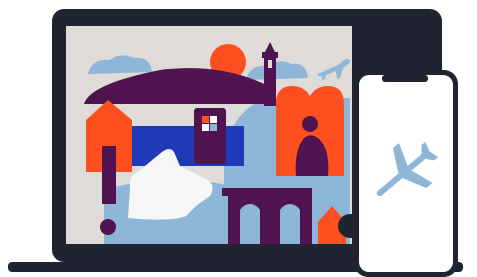 Image resolution: width=477 pixels, height=277 pixels. Describe the element at coordinates (108, 227) in the screenshot. I see `exclamation-dot` at that location.